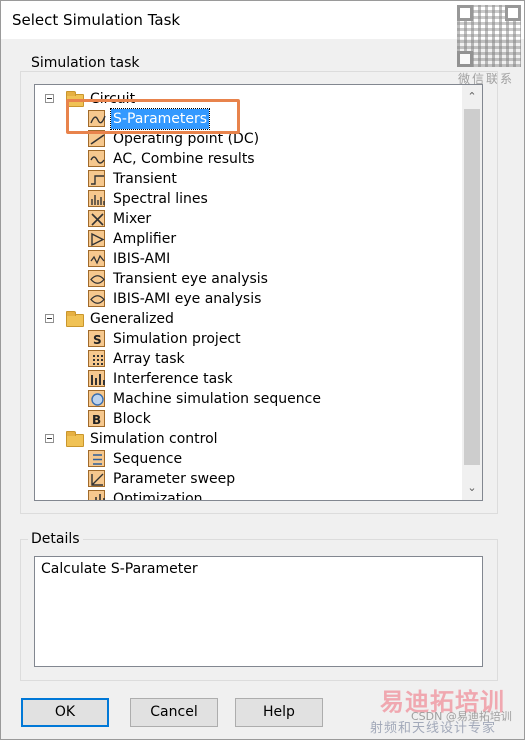 Image resolution: width=525 pixels, height=740 pixels. What do you see at coordinates (174, 712) in the screenshot?
I see `cancel-button: Cancel` at bounding box center [174, 712].